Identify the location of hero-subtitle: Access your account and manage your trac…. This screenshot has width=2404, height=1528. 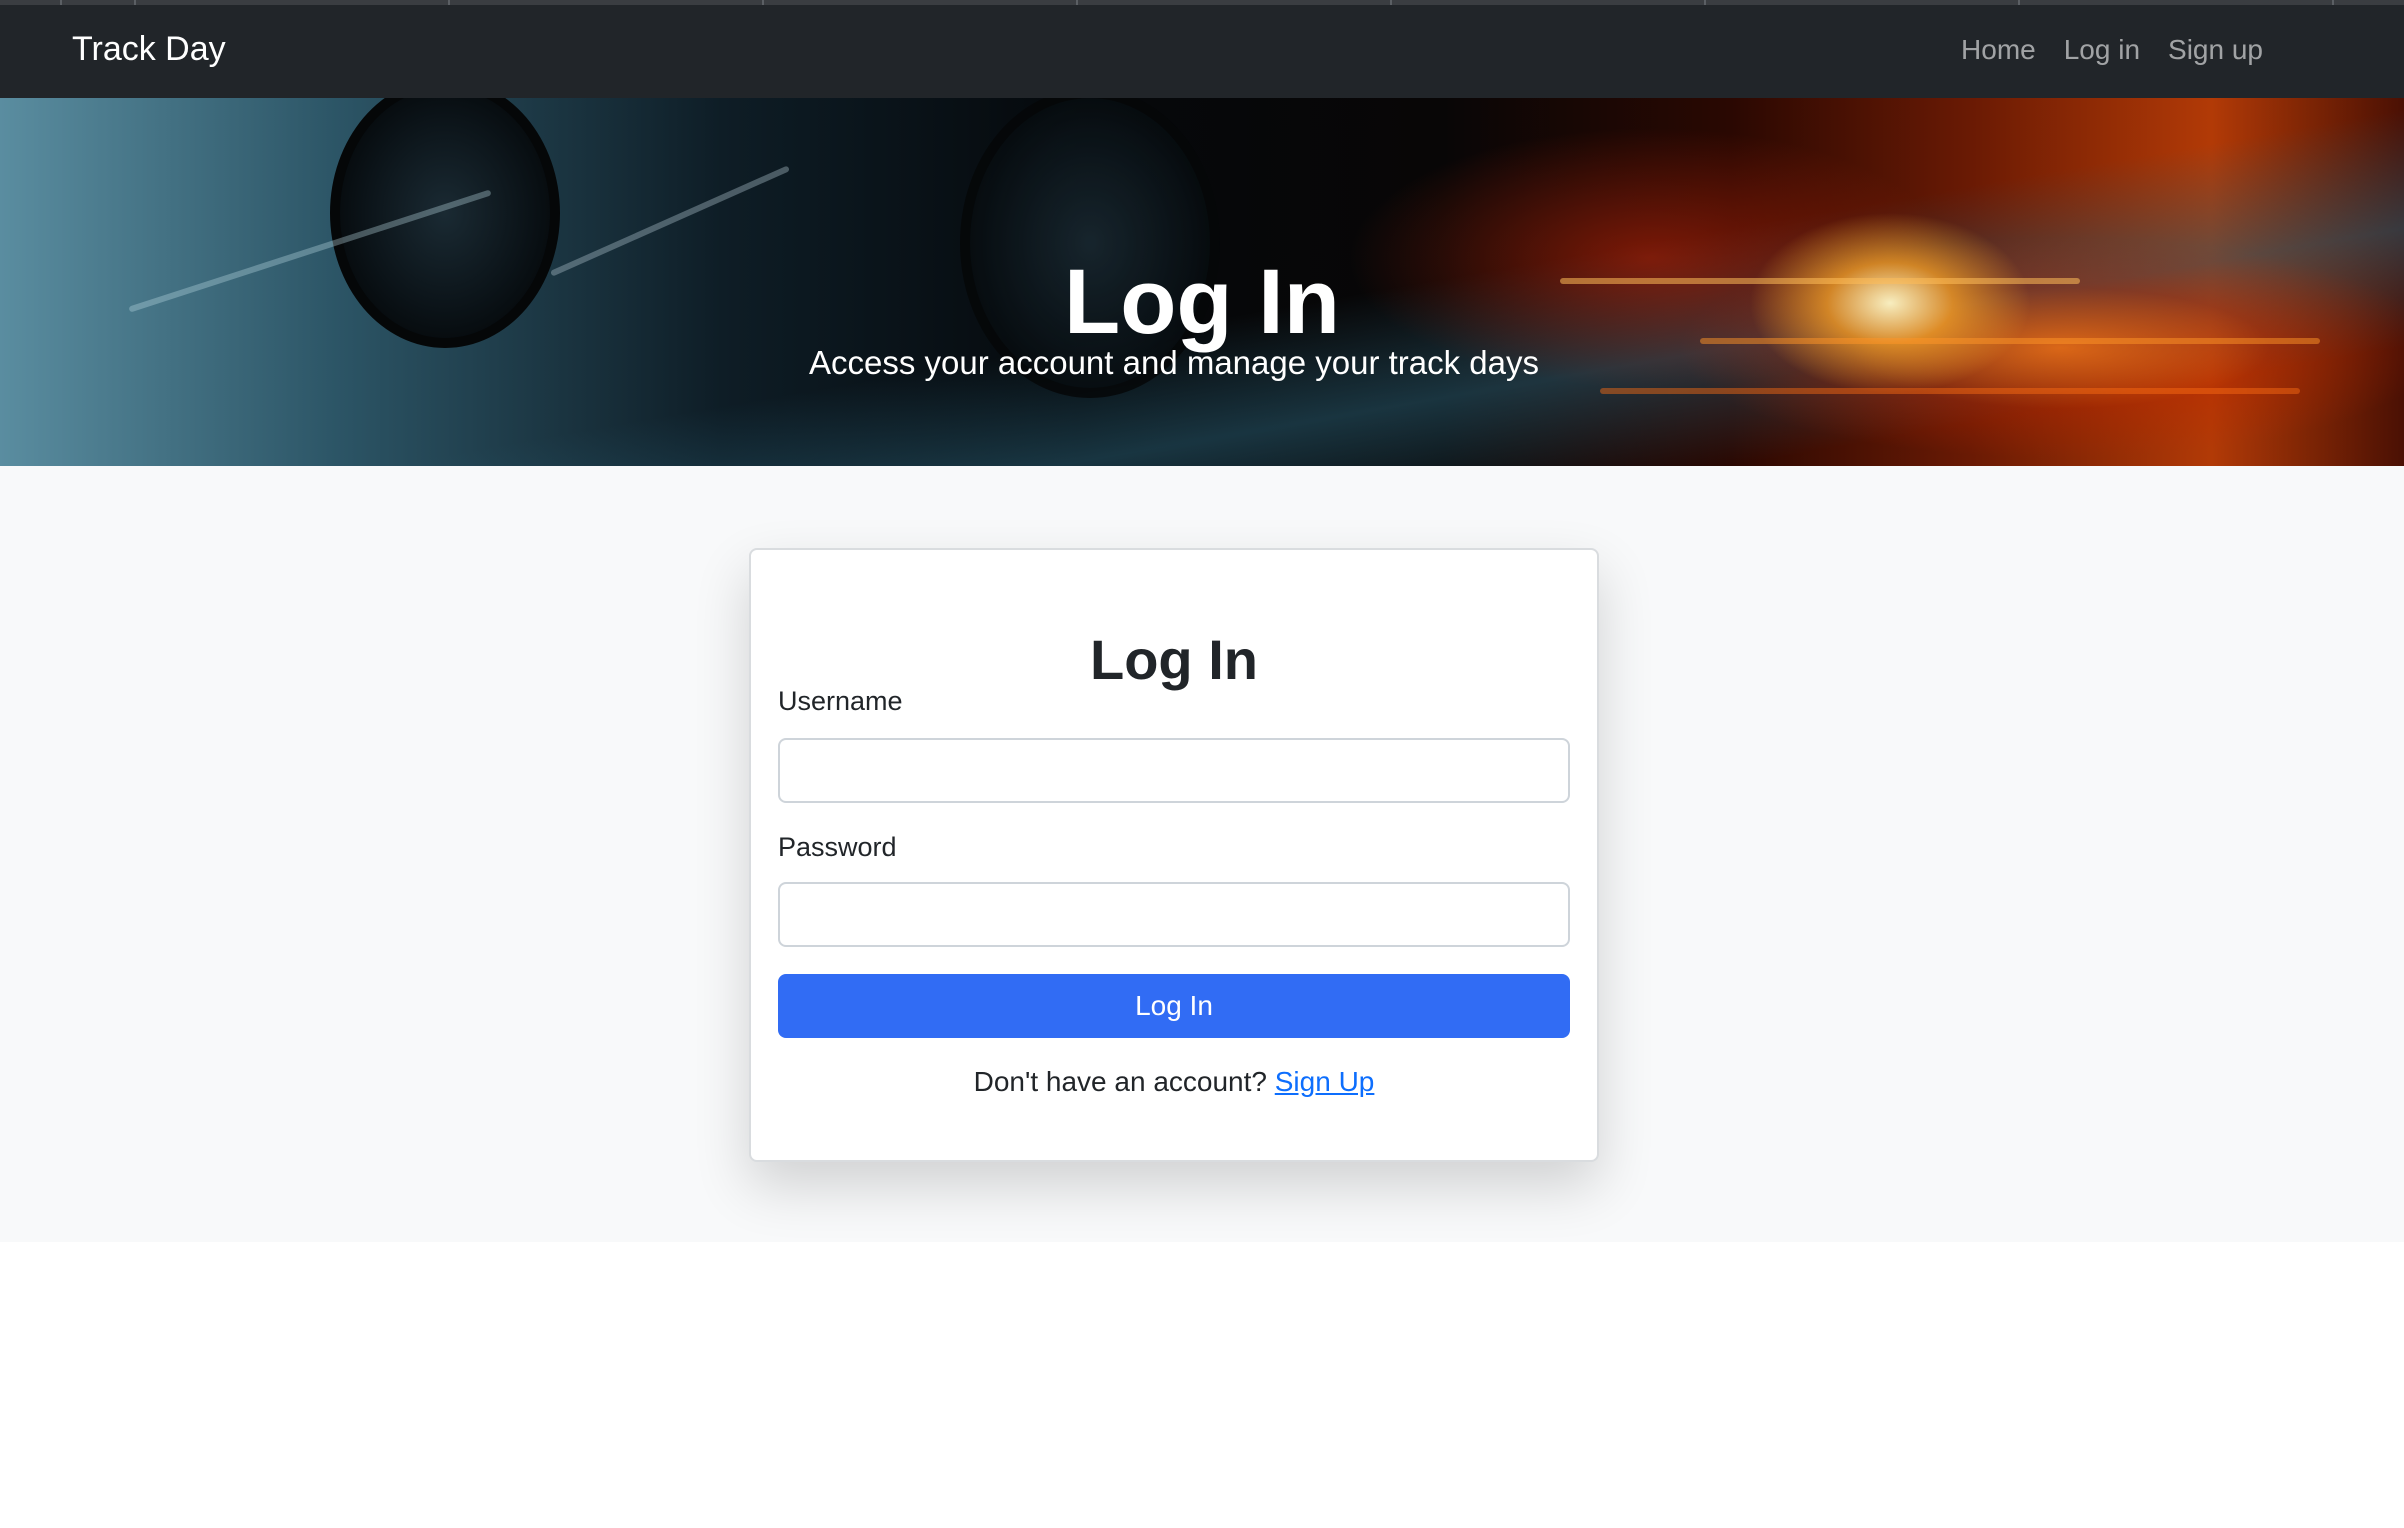
(1174, 362).